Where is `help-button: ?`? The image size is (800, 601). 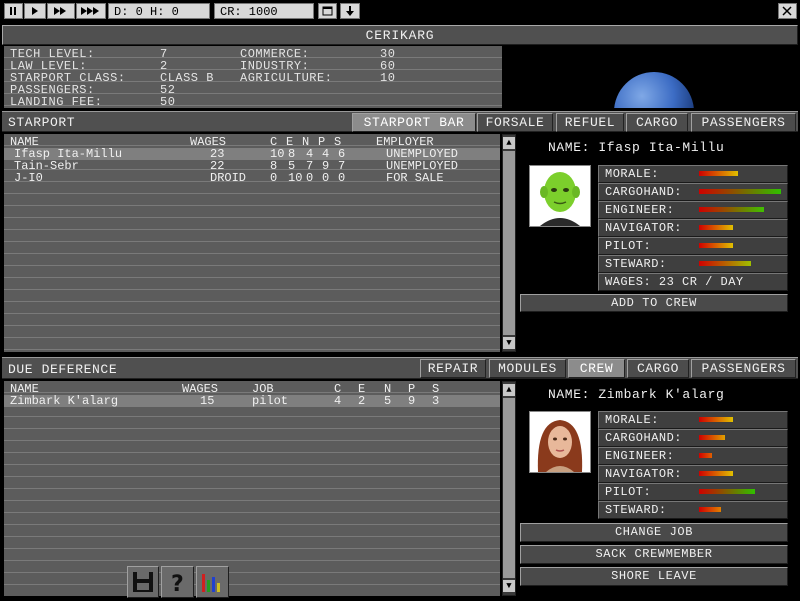
help-button: ? is located at coordinates (177, 582).